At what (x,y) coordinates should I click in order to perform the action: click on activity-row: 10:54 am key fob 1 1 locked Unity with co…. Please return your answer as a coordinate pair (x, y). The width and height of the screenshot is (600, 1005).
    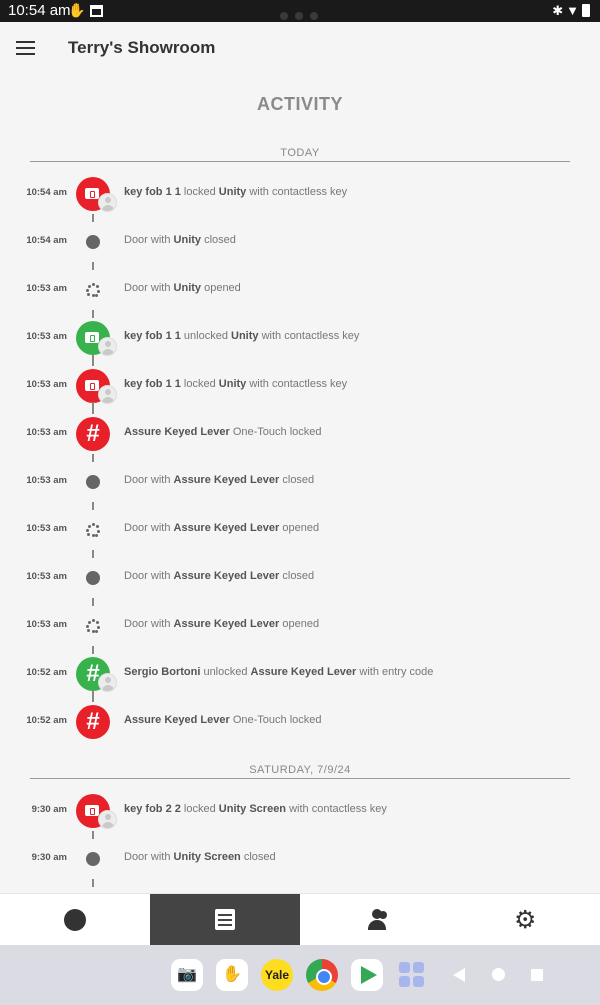
    Looking at the image, I should click on (300, 194).